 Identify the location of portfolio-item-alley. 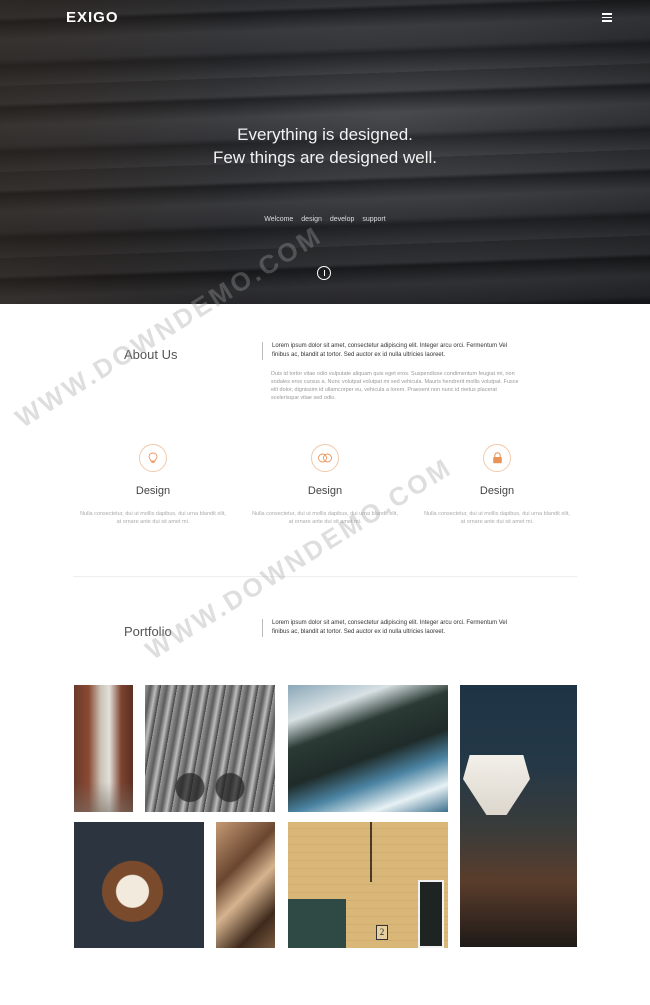
(103, 748).